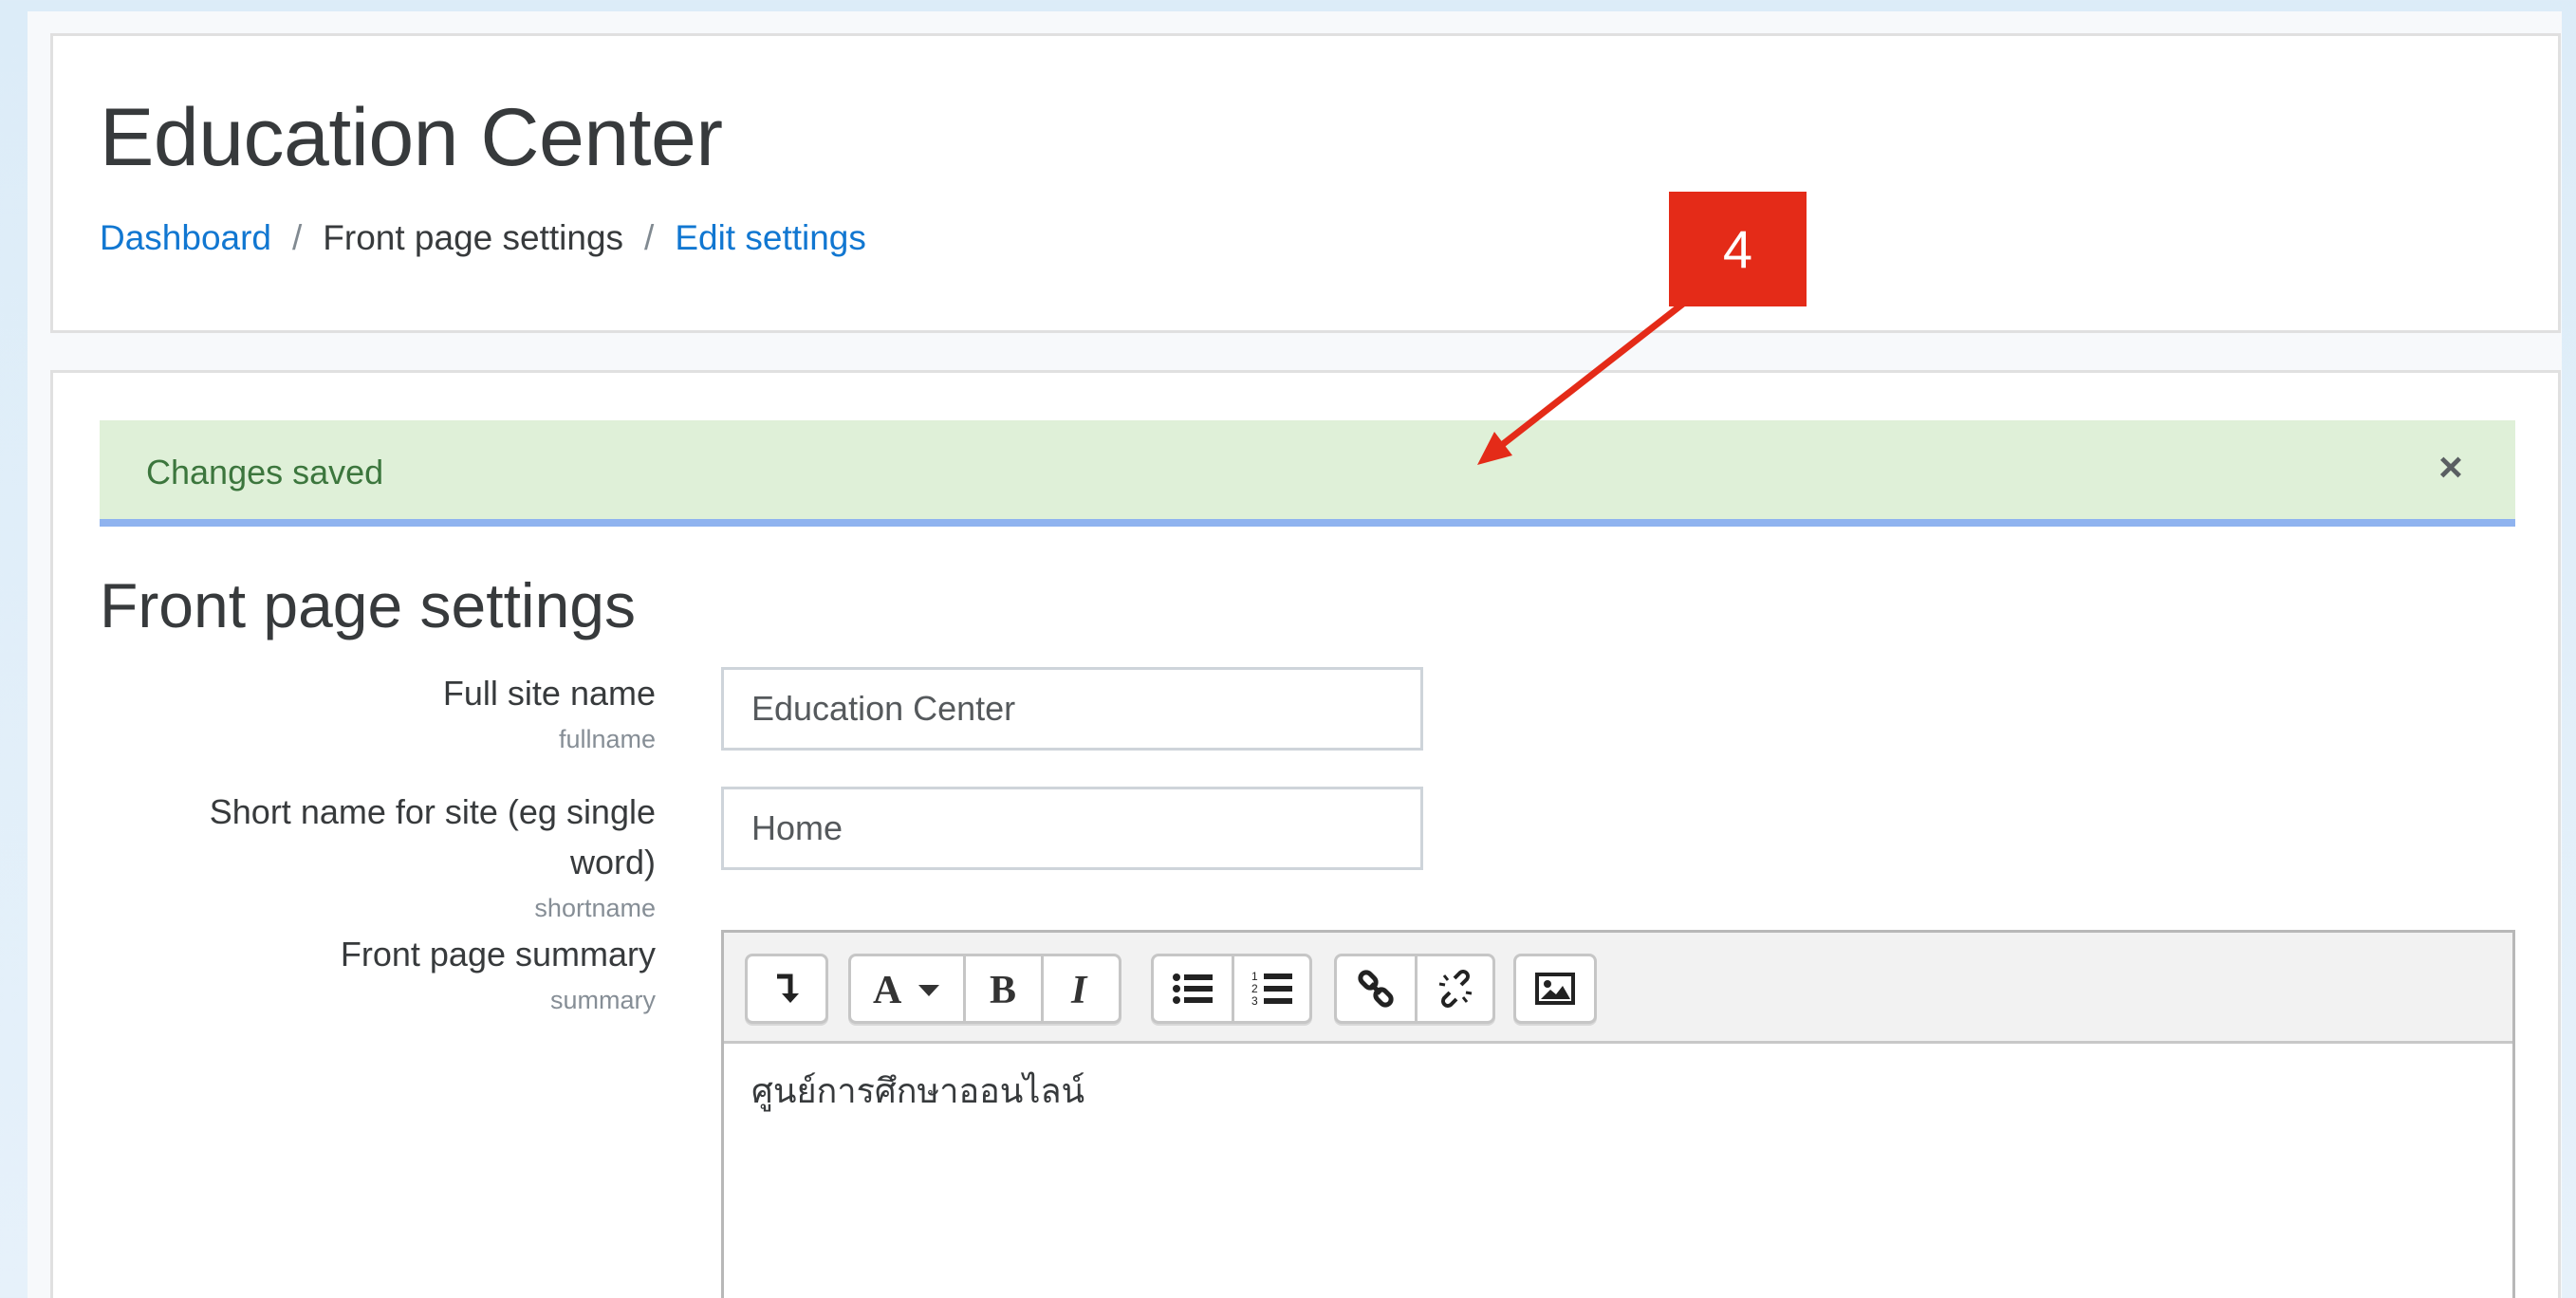  I want to click on alert-message: Changes saved, so click(265, 472).